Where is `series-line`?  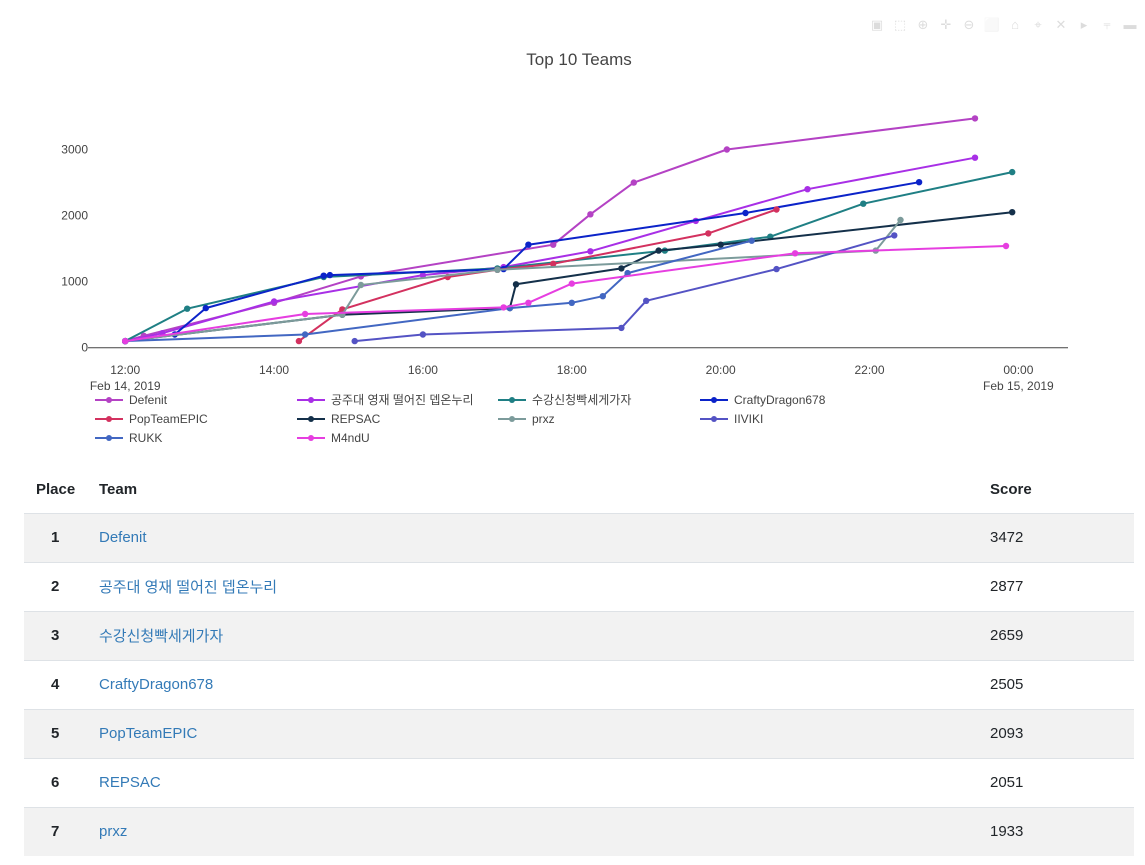 series-line is located at coordinates (624, 288).